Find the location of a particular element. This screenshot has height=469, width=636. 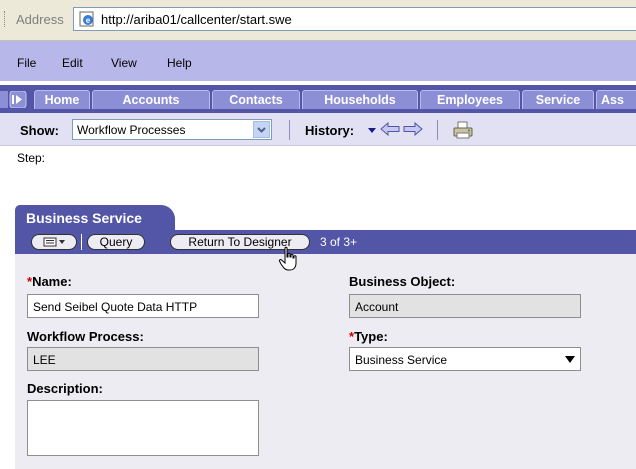

history-dropdown-icon is located at coordinates (372, 130).